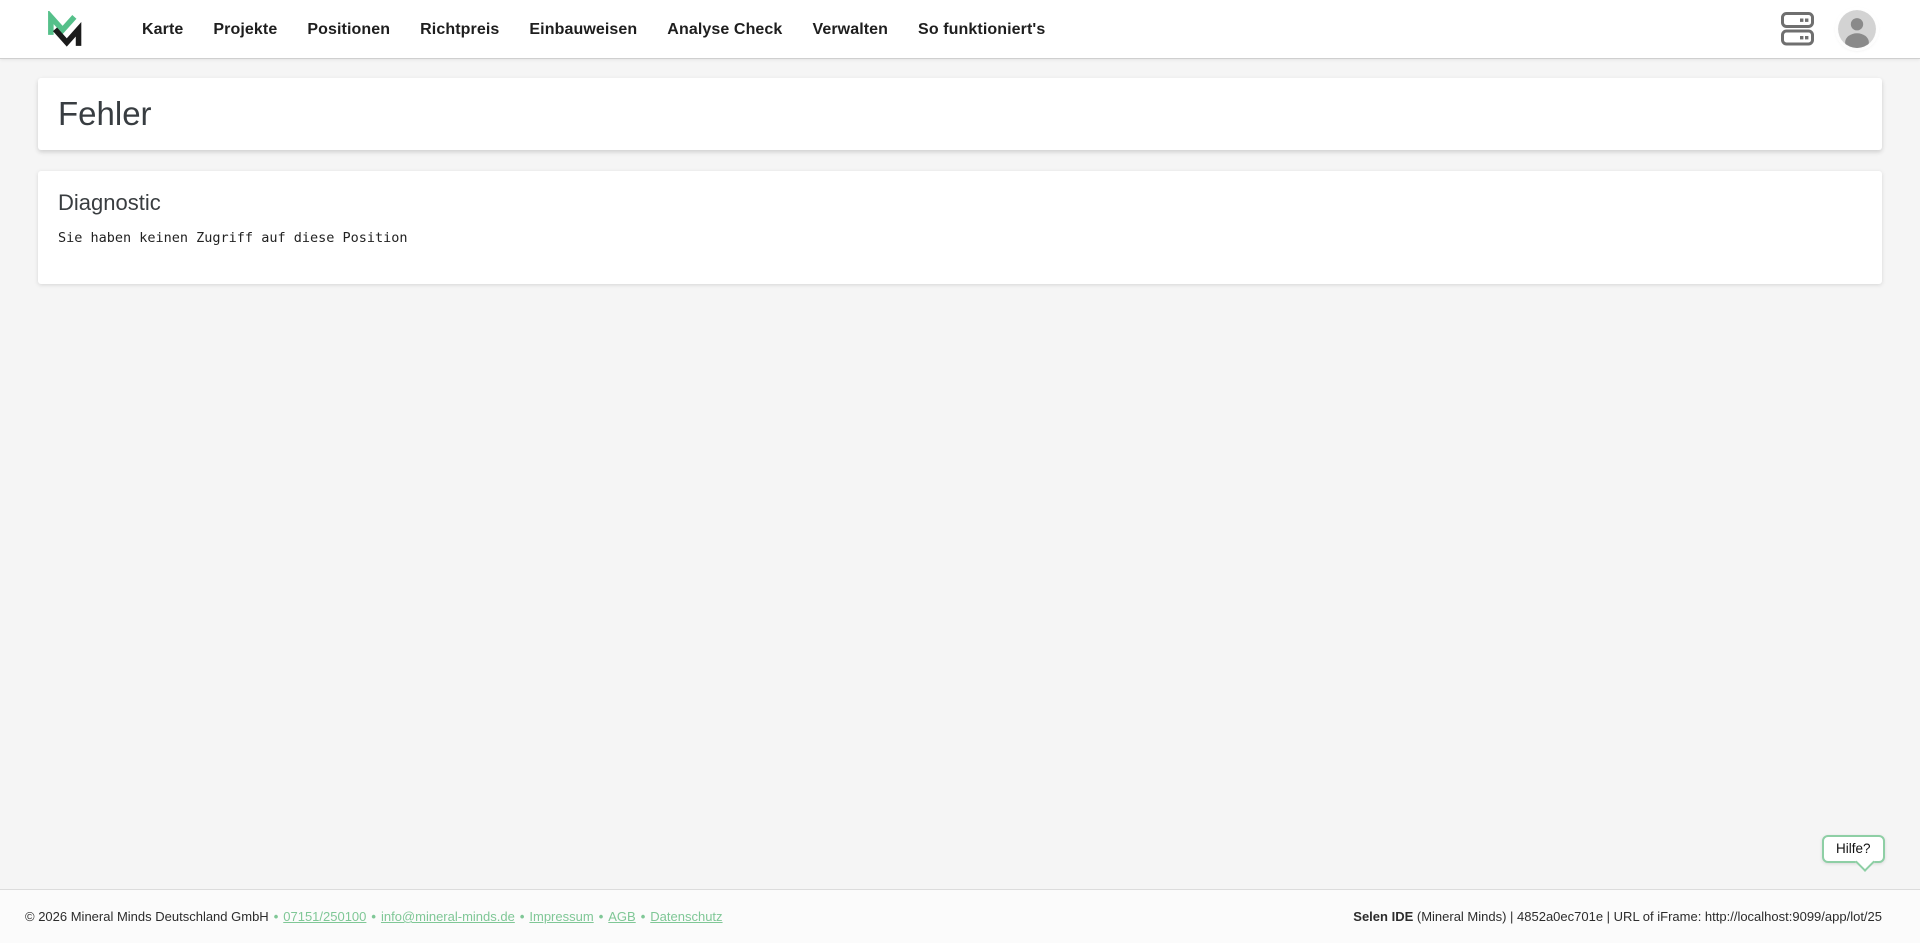  Describe the element at coordinates (621, 916) in the screenshot. I see `footer-link-agb: AGB` at that location.